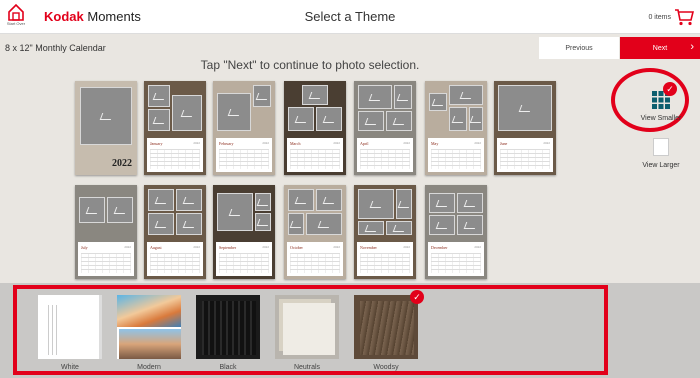  What do you see at coordinates (156, 247) in the screenshot?
I see `month-name: August` at bounding box center [156, 247].